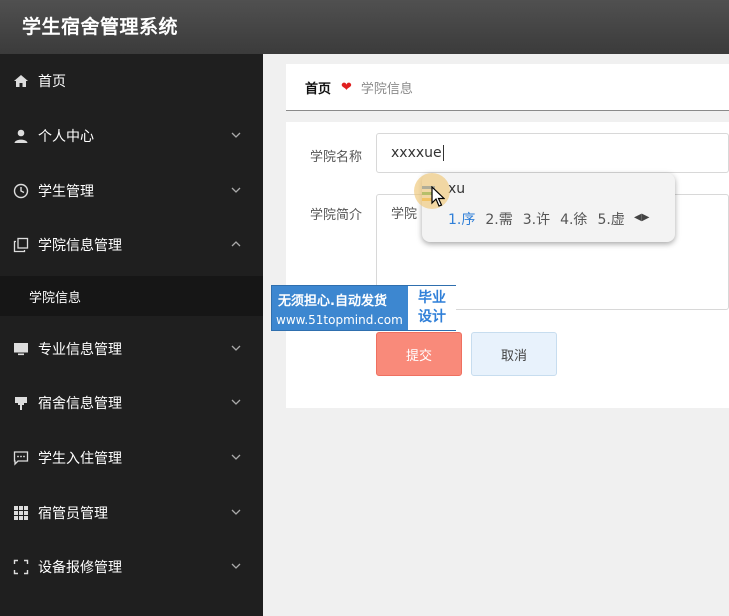  Describe the element at coordinates (100, 27) in the screenshot. I see `app-title: 学生宿舍管理系统` at that location.